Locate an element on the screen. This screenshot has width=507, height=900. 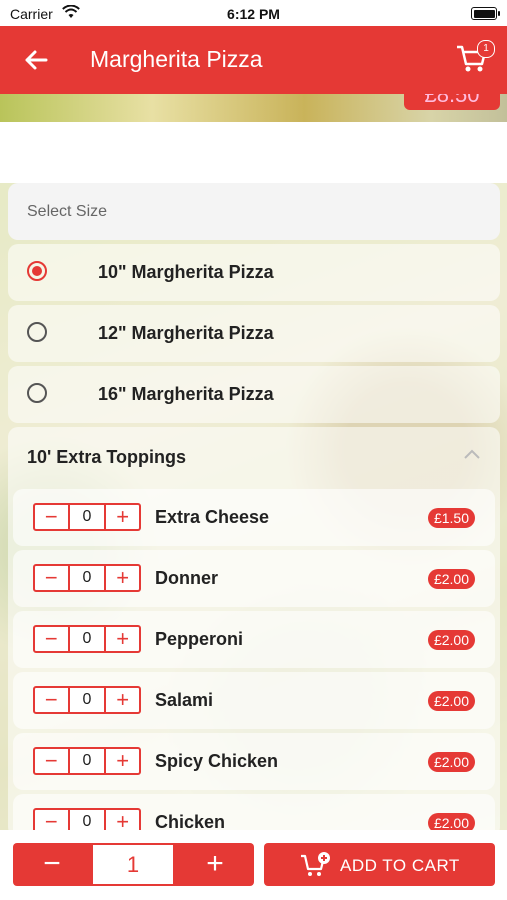
size-option-label: 12" Margherita Pizza is located at coordinates (186, 333).